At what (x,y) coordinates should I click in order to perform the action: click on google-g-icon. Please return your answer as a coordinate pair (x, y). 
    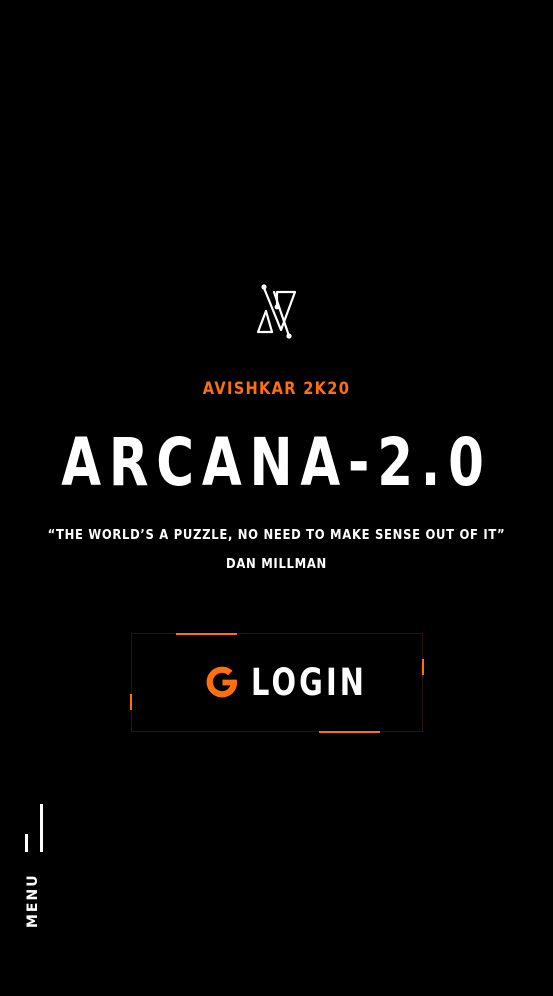
    Looking at the image, I should click on (222, 681).